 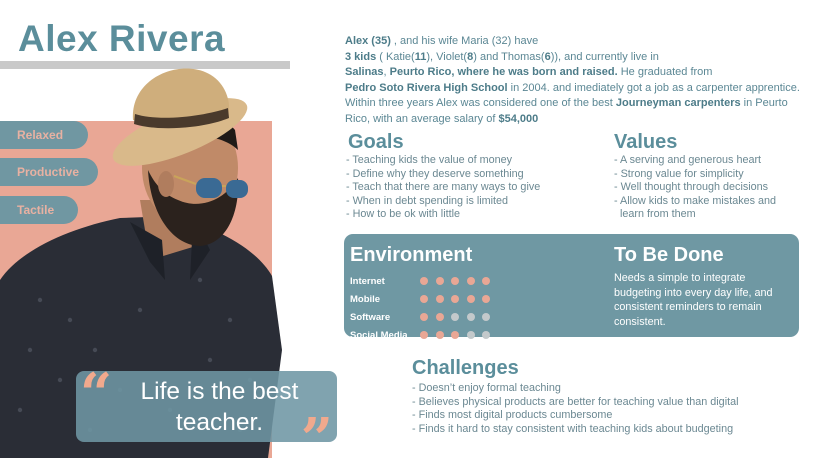 What do you see at coordinates (669, 255) in the screenshot?
I see `to-be-done-title: To Be Done` at bounding box center [669, 255].